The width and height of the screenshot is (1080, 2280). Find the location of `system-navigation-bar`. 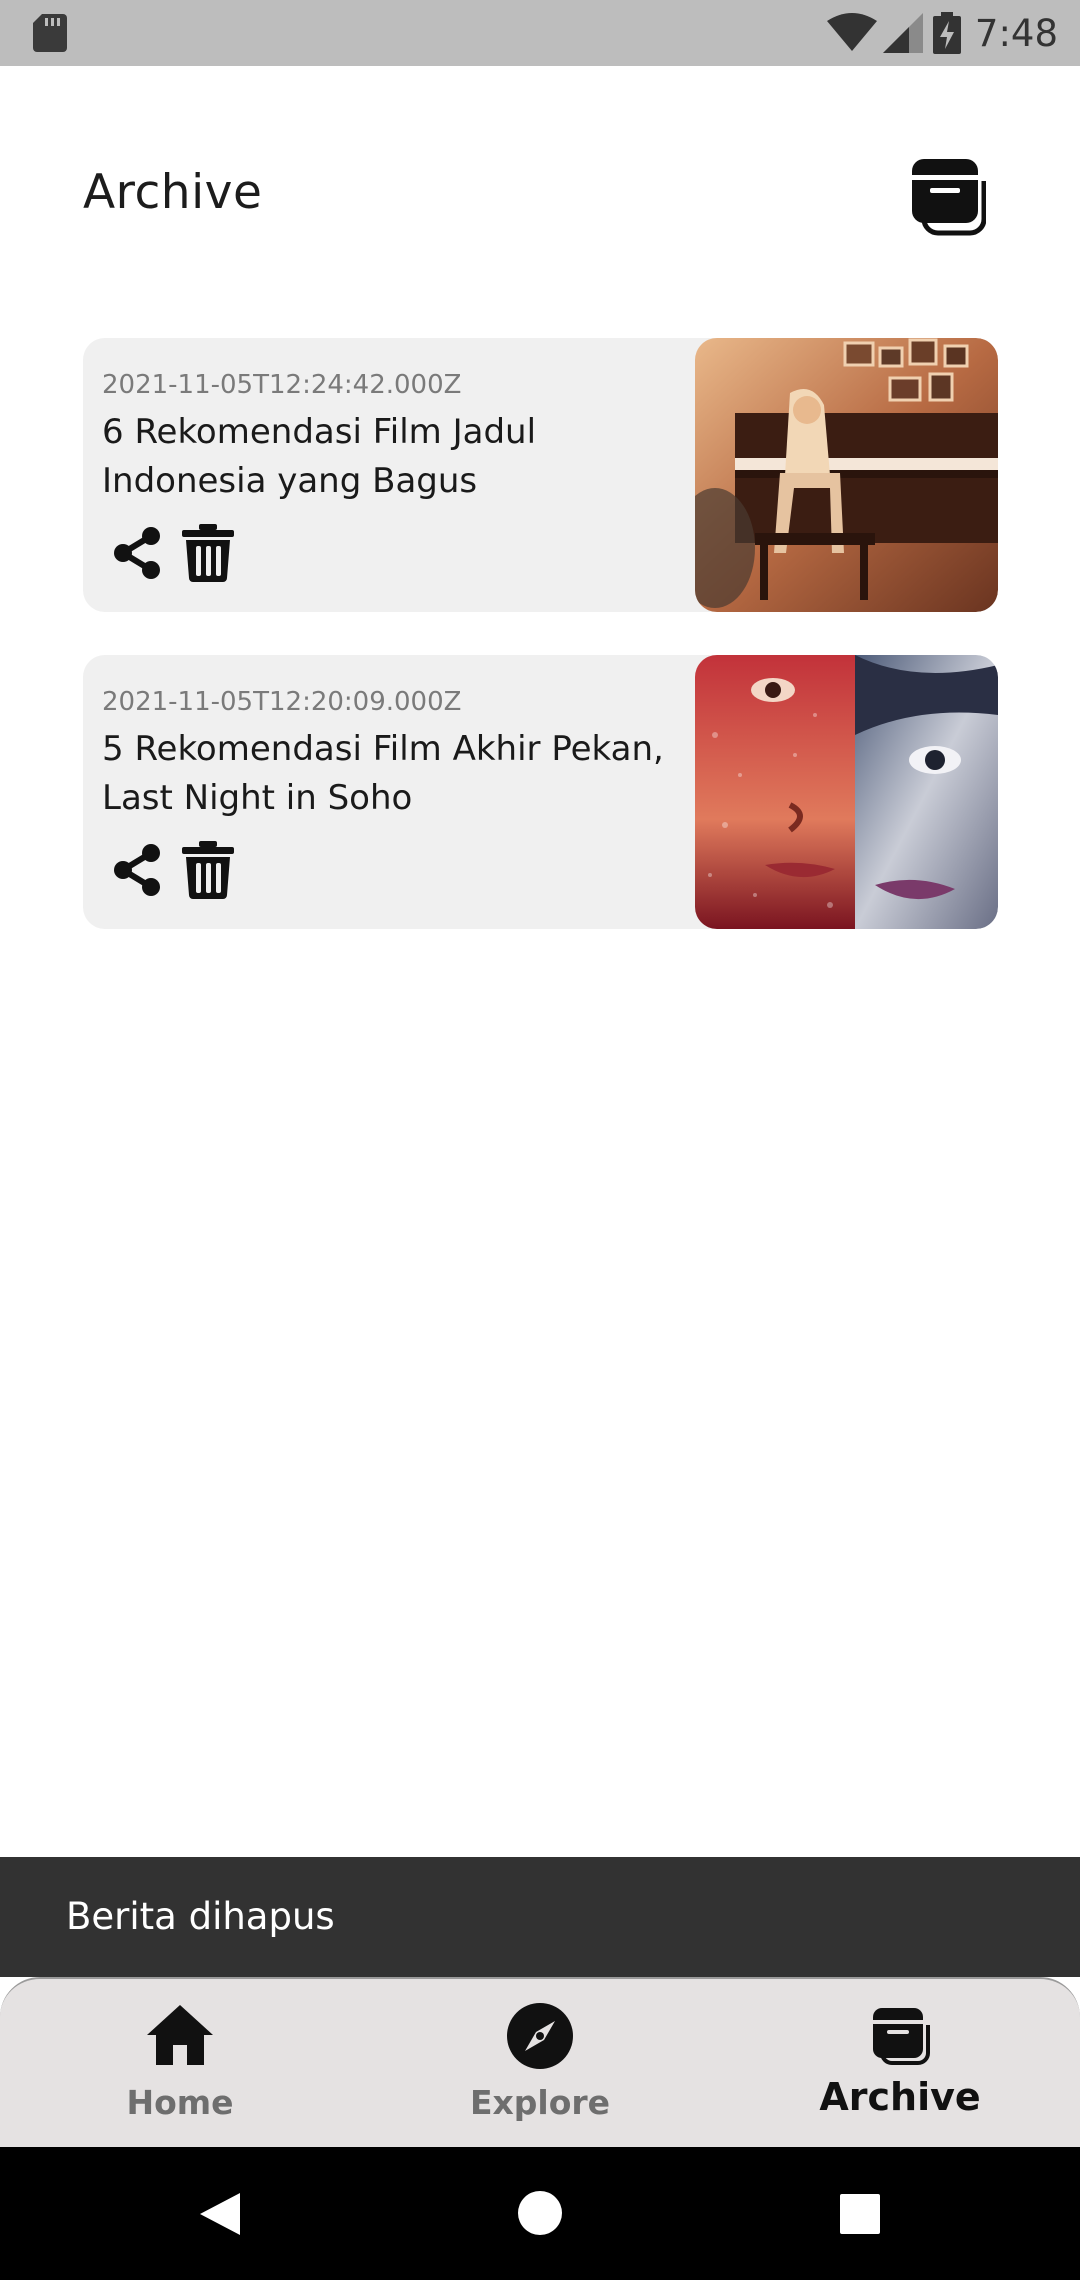

system-navigation-bar is located at coordinates (540, 2213).